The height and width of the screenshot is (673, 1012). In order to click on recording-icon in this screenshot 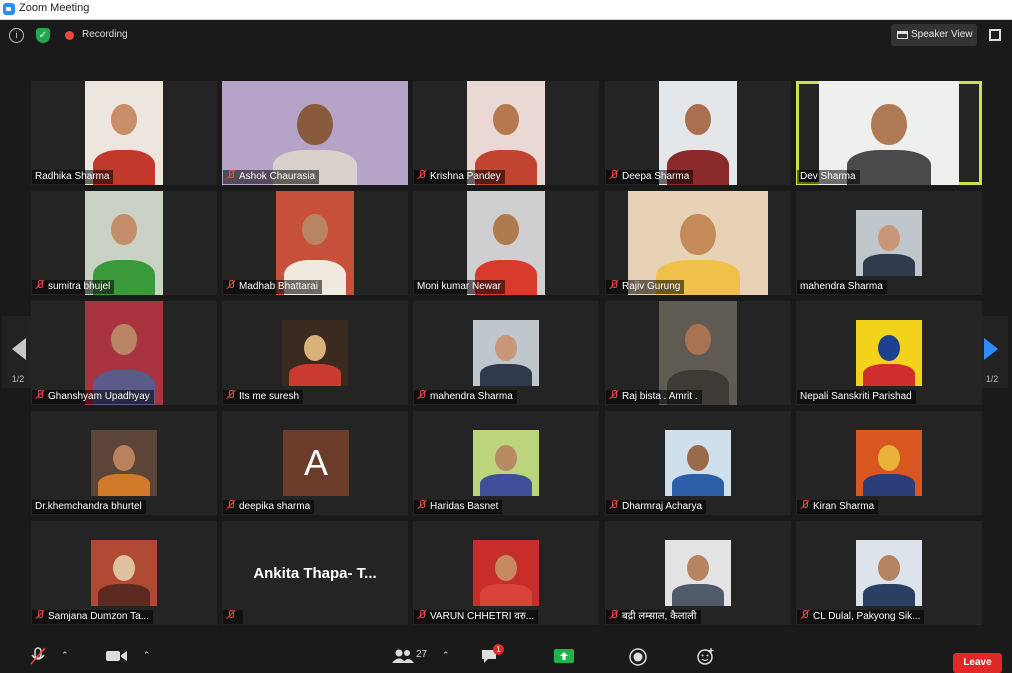, I will do `click(69, 35)`.